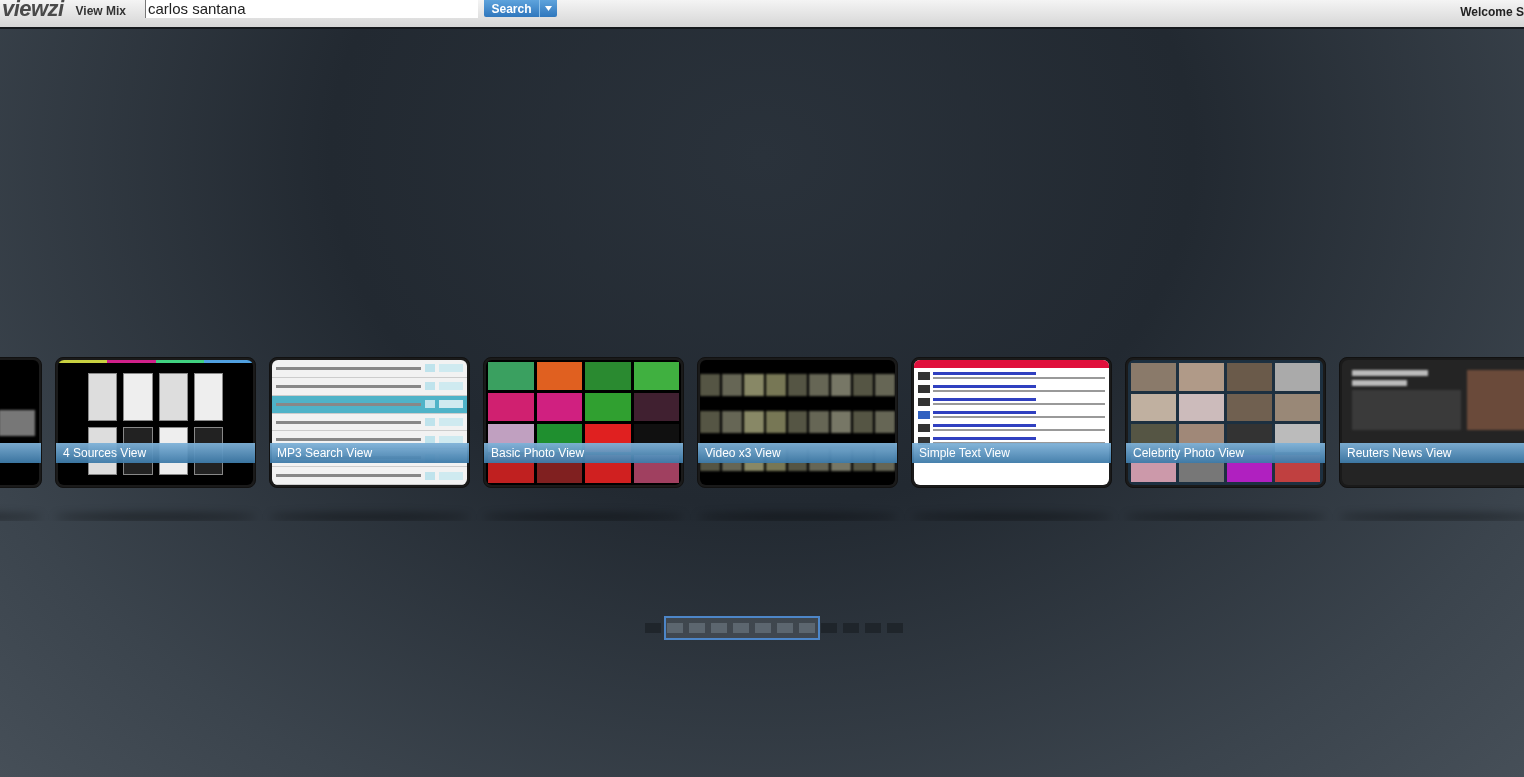 The image size is (1524, 777). Describe the element at coordinates (583, 422) in the screenshot. I see `view-card: Basic Photo View` at that location.